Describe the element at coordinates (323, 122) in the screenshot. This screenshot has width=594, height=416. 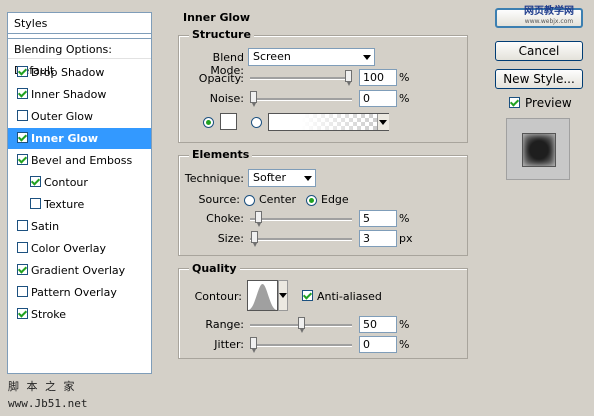
I see `gradient-preview` at that location.